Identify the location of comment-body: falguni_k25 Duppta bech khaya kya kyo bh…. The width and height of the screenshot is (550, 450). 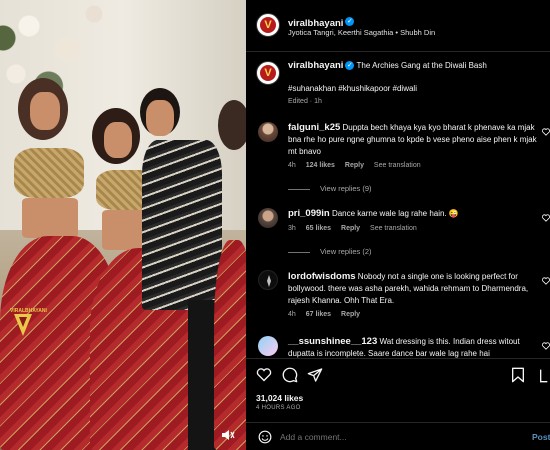
(413, 140).